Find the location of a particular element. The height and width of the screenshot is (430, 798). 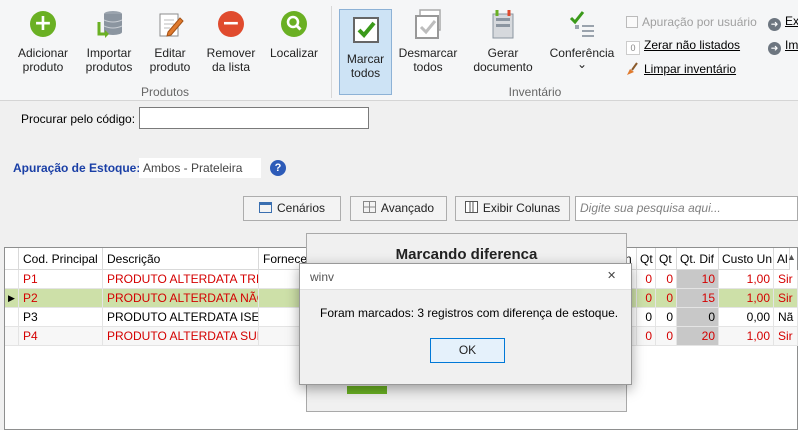

marcar-todos-button: Marcar todos is located at coordinates (365, 52).